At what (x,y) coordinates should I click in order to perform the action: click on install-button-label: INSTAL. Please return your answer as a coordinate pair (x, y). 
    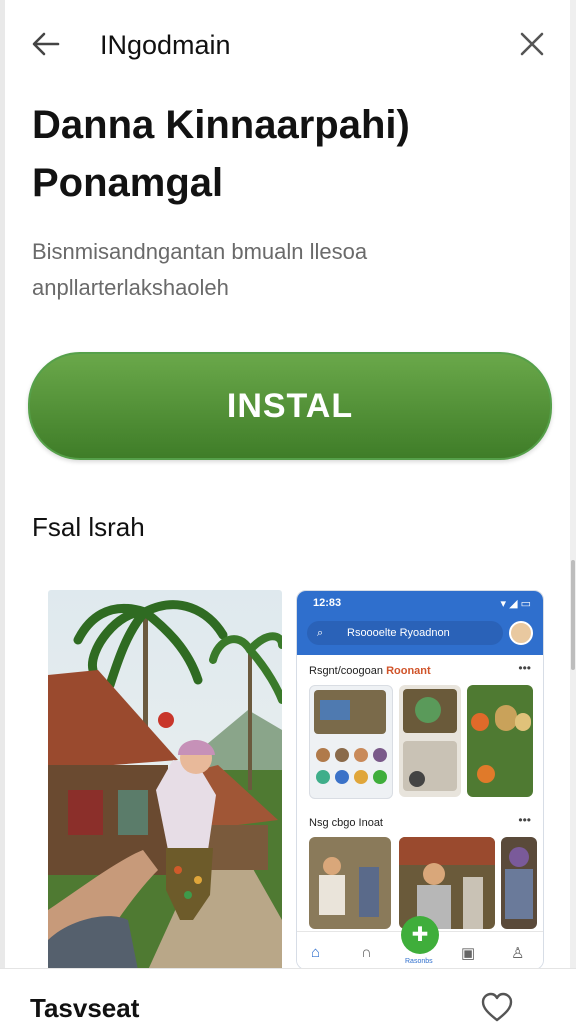
    Looking at the image, I should click on (290, 405).